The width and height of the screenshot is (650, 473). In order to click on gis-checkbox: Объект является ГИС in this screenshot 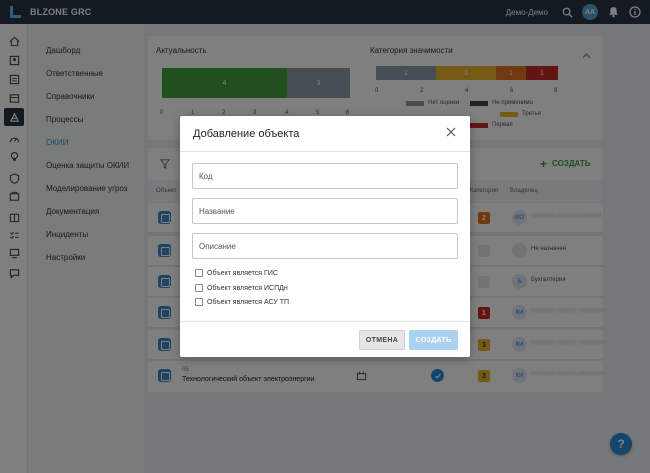, I will do `click(236, 273)`.